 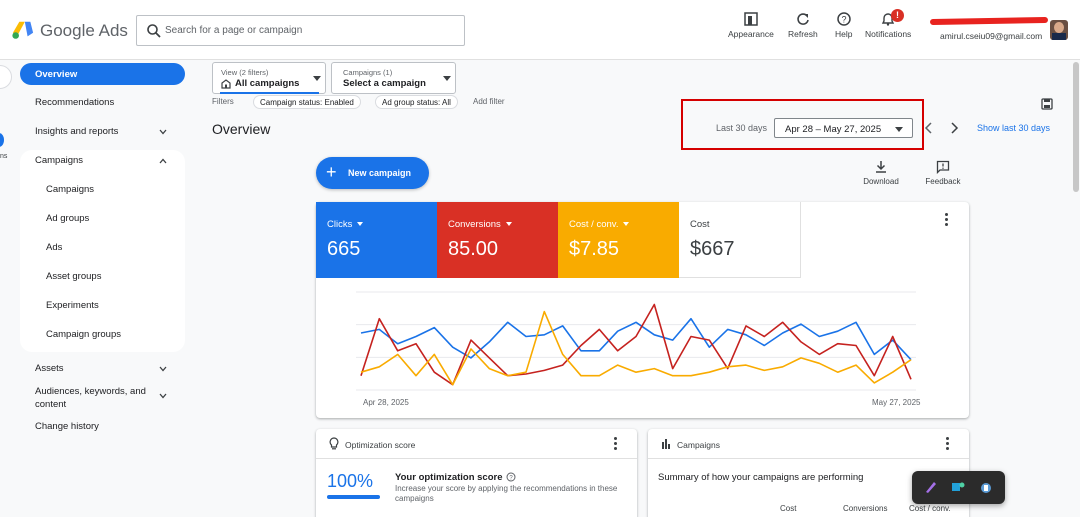 I want to click on sidebar-item-label: Overview, so click(x=56, y=74).